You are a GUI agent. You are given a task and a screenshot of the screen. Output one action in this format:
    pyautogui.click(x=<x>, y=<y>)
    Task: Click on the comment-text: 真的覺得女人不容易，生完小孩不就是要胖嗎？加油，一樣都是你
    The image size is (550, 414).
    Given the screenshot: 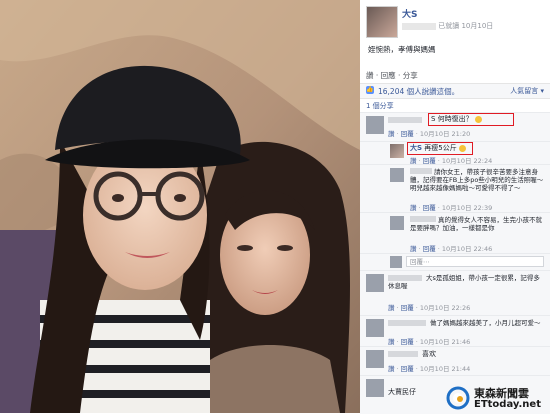 What is the action you would take?
    pyautogui.click(x=476, y=224)
    